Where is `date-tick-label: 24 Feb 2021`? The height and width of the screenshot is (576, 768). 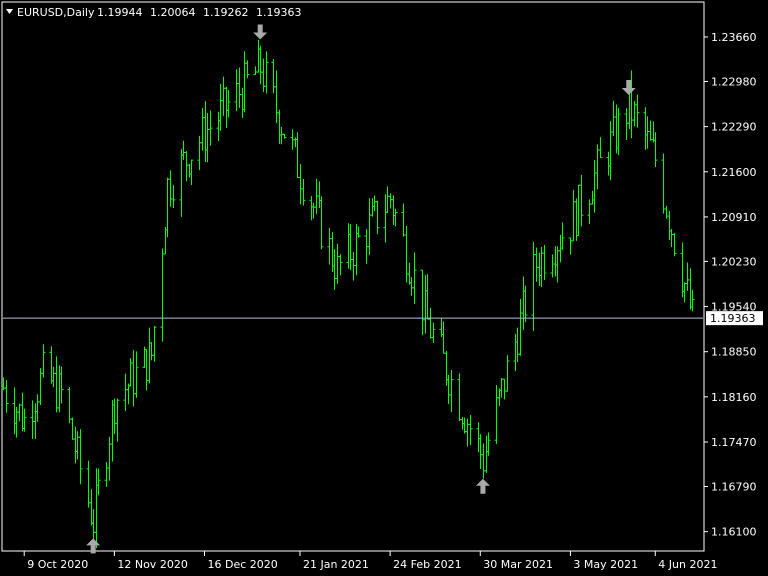
date-tick-label: 24 Feb 2021 is located at coordinates (427, 564).